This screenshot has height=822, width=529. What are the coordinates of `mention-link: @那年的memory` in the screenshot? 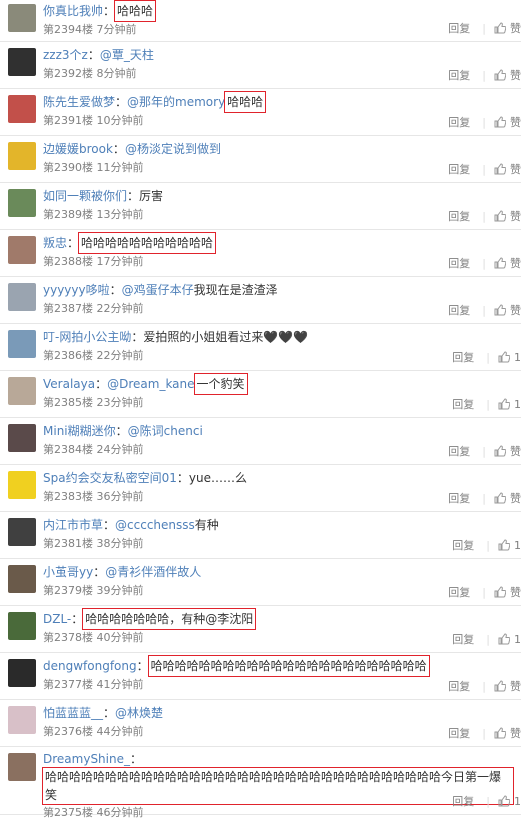 It's located at (176, 102).